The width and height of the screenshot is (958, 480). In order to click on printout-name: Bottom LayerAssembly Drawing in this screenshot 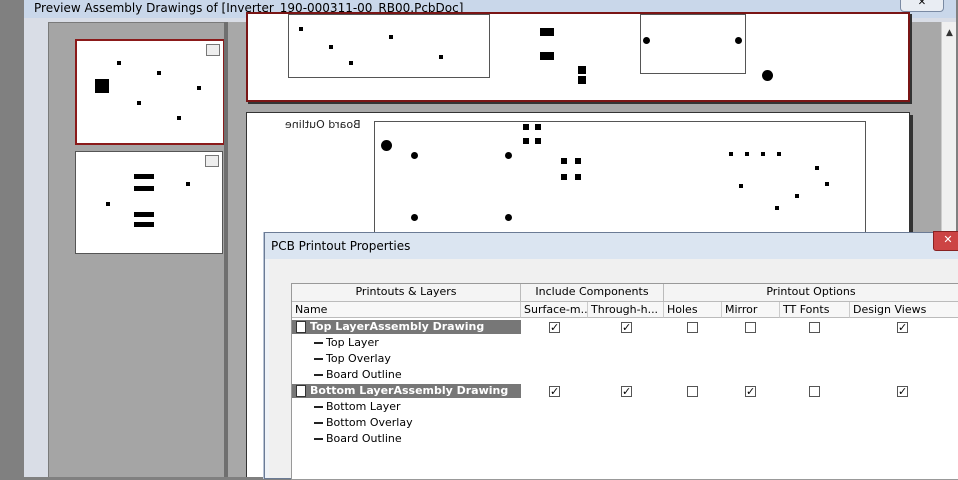, I will do `click(409, 390)`.